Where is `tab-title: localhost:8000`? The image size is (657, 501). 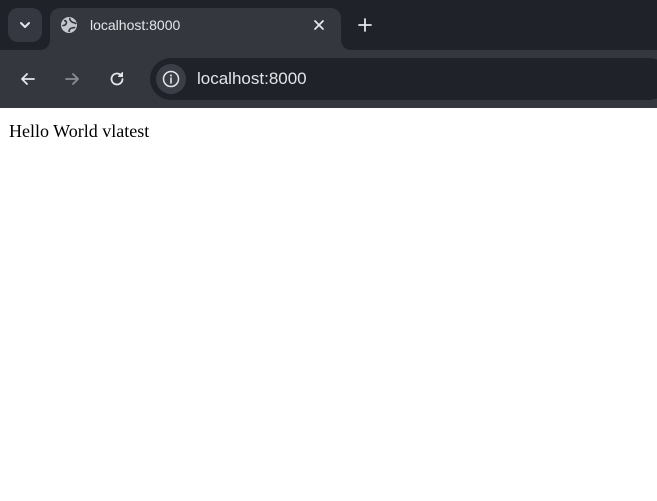 tab-title: localhost:8000 is located at coordinates (135, 25).